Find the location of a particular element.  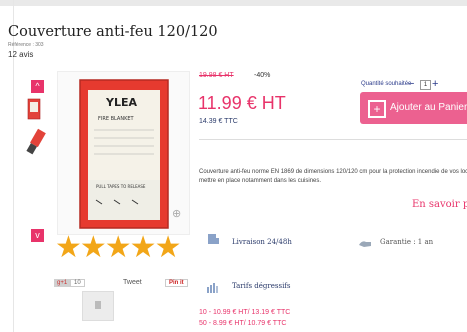

google-plus-button: g+1 is located at coordinates (62, 283).